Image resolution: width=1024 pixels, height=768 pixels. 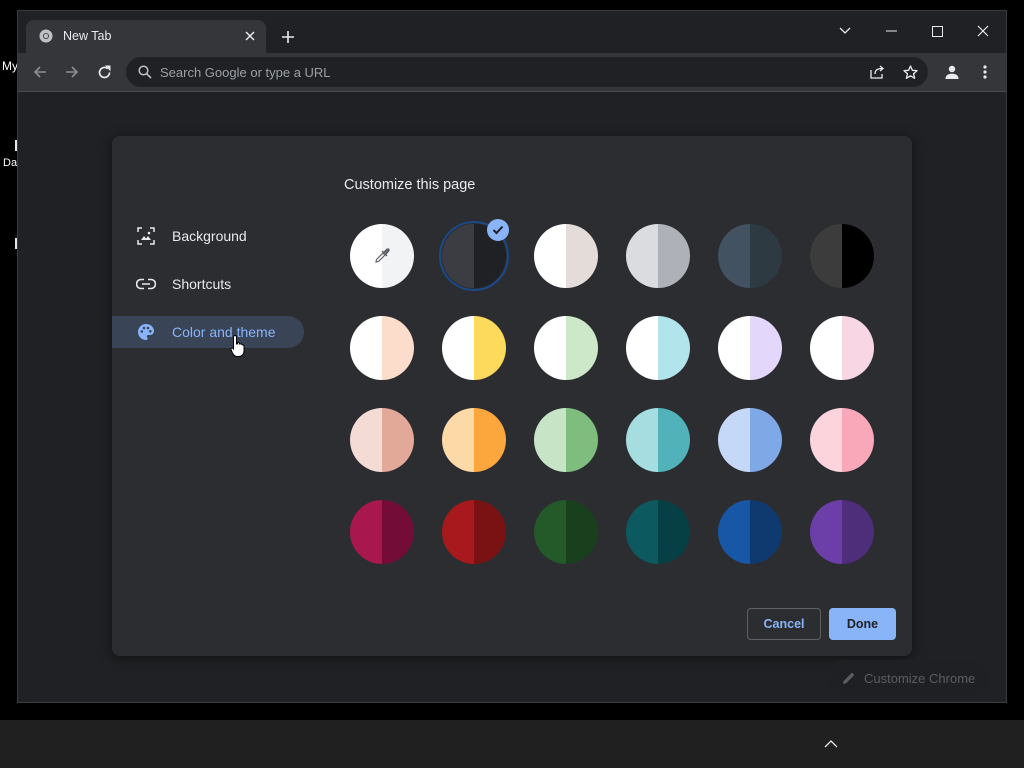 I want to click on arrow-left-icon, so click(x=39, y=72).